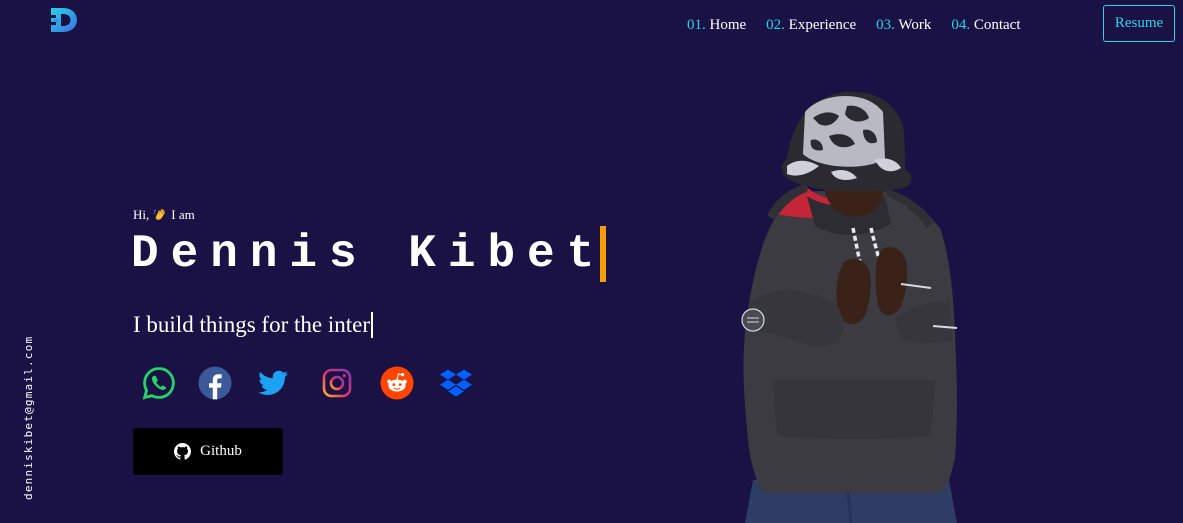  Describe the element at coordinates (961, 25) in the screenshot. I see `nav-item-number: 04.` at that location.